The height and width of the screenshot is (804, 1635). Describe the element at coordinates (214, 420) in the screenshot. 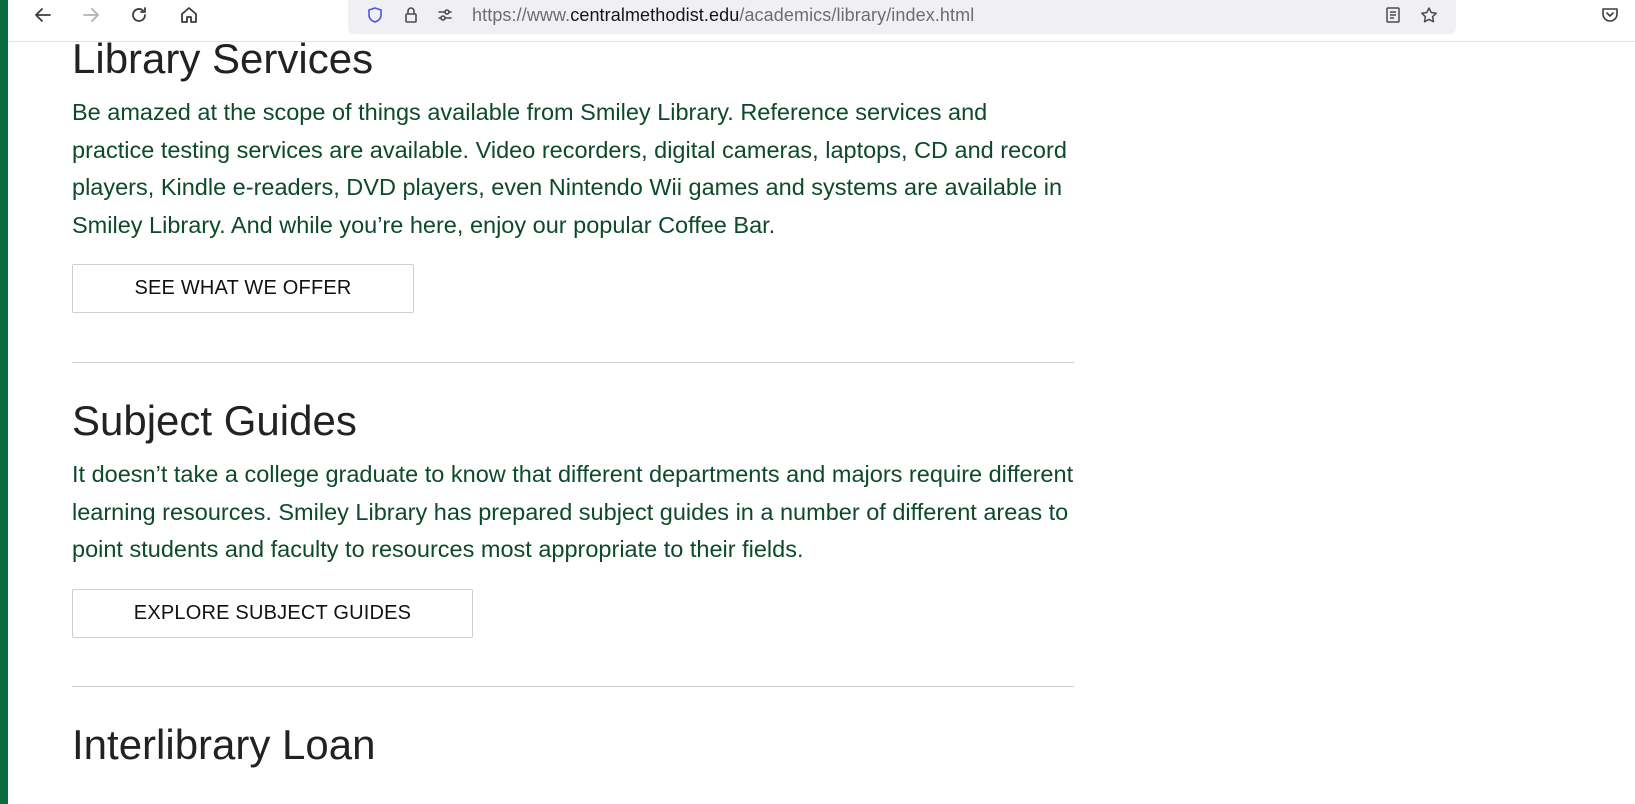

I see `section-title: Subject Guides` at that location.